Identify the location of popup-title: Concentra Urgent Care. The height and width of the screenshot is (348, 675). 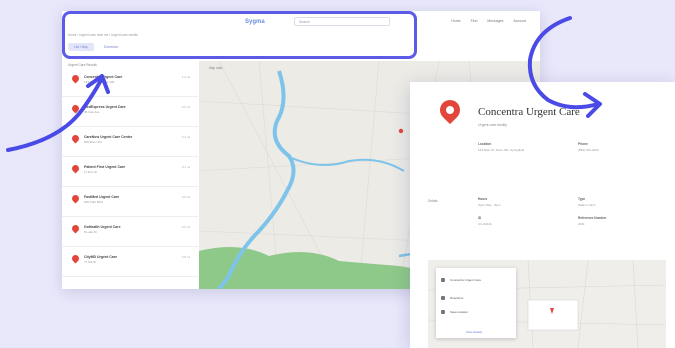
(466, 280).